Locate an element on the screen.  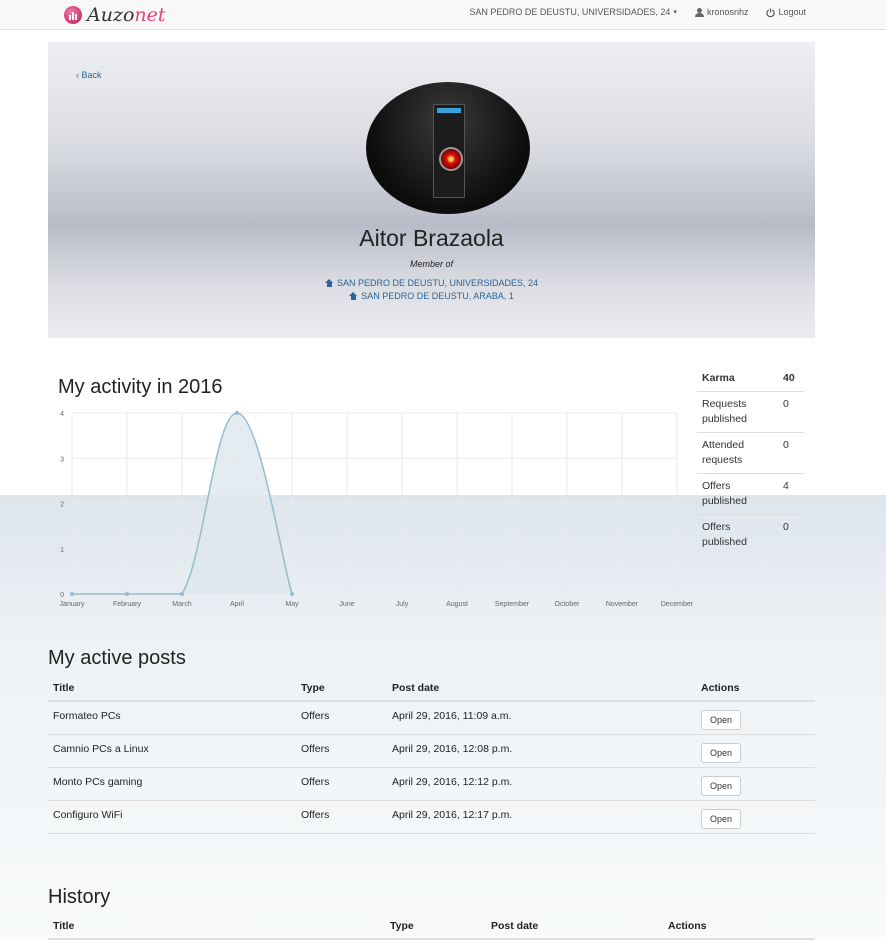
stat-row: Offers published 0 is located at coordinates (750, 535).